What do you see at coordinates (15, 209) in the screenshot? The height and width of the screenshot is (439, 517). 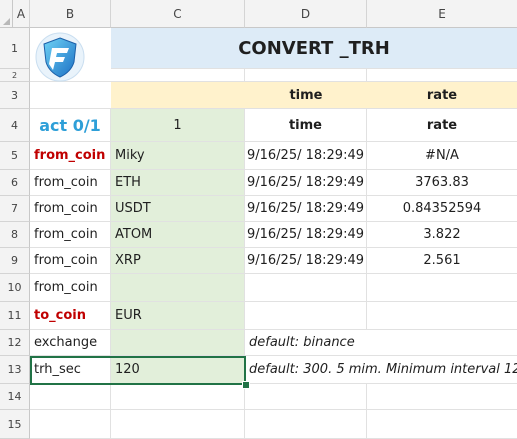 I see `row-header-7: 7` at bounding box center [15, 209].